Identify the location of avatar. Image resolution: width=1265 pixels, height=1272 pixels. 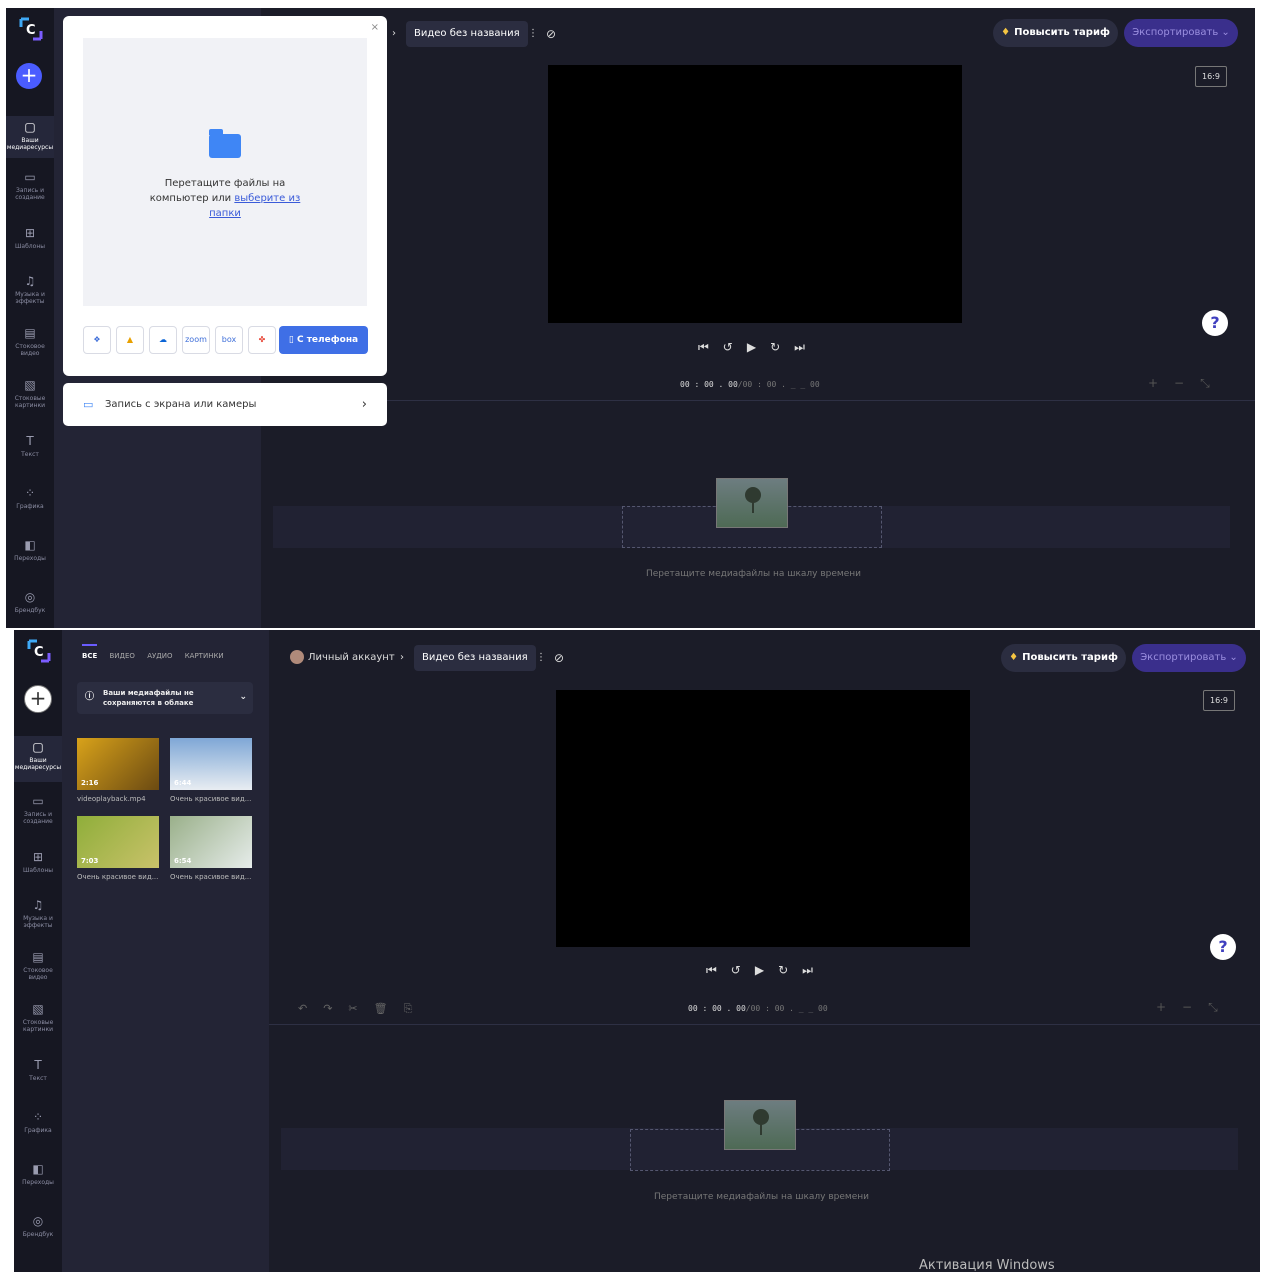
(297, 657).